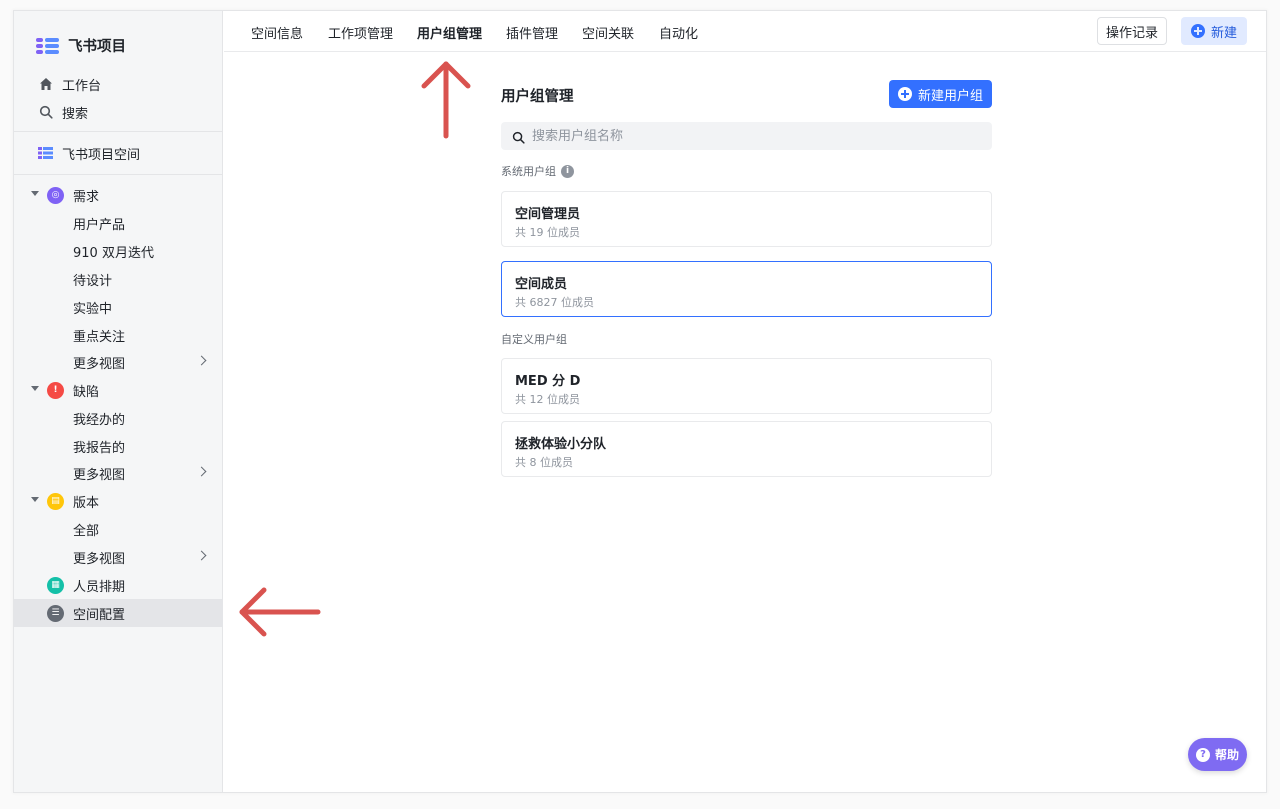 This screenshot has width=1280, height=809. I want to click on app-logo: 飞书项目, so click(81, 45).